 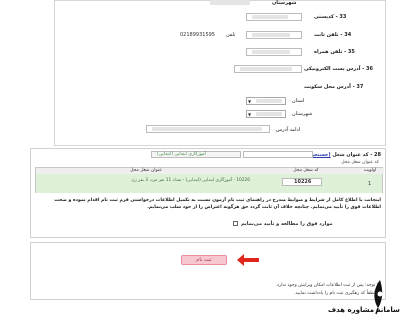 What do you see at coordinates (248, 260) in the screenshot?
I see `red-arrow-icon` at bounding box center [248, 260].